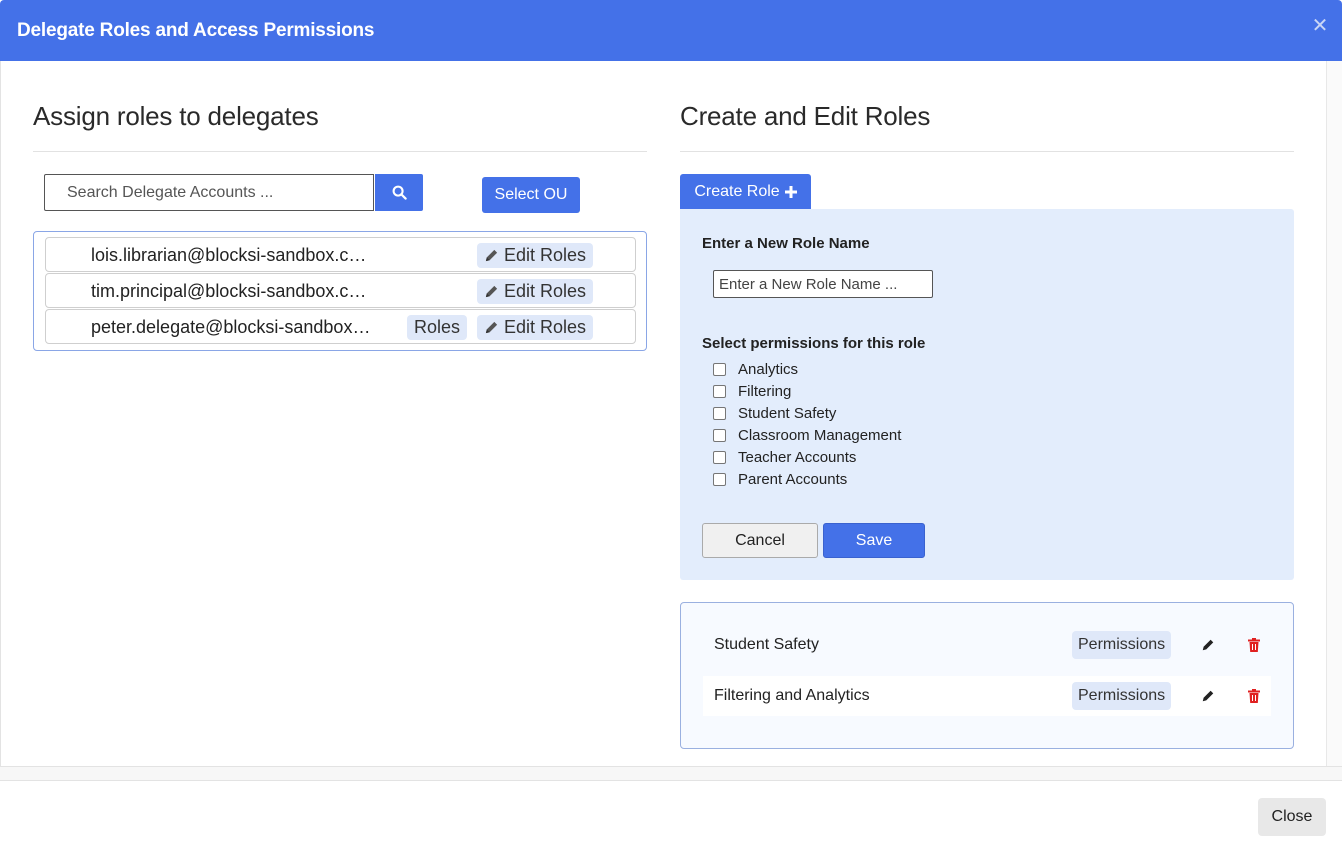  Describe the element at coordinates (437, 327) in the screenshot. I see `roles-badge: Roles` at that location.